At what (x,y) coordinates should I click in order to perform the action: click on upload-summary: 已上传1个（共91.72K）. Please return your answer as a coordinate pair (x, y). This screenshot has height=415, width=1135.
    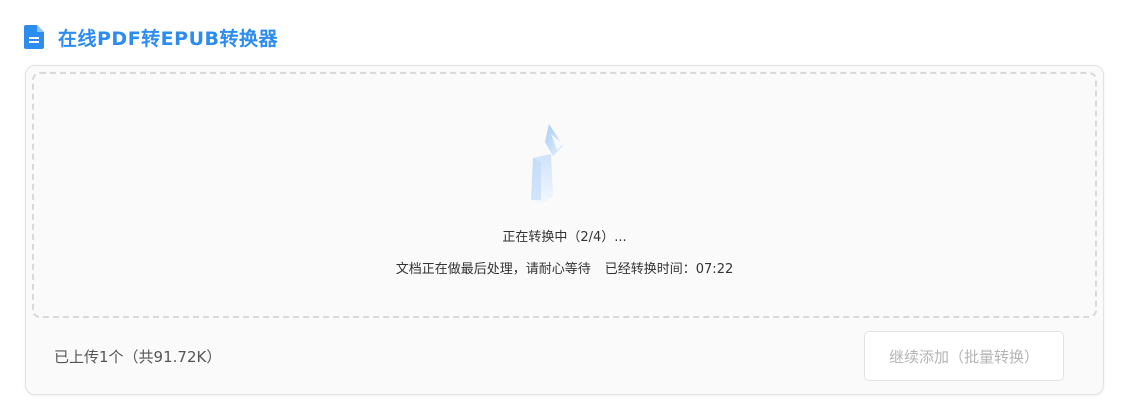
    Looking at the image, I should click on (138, 357).